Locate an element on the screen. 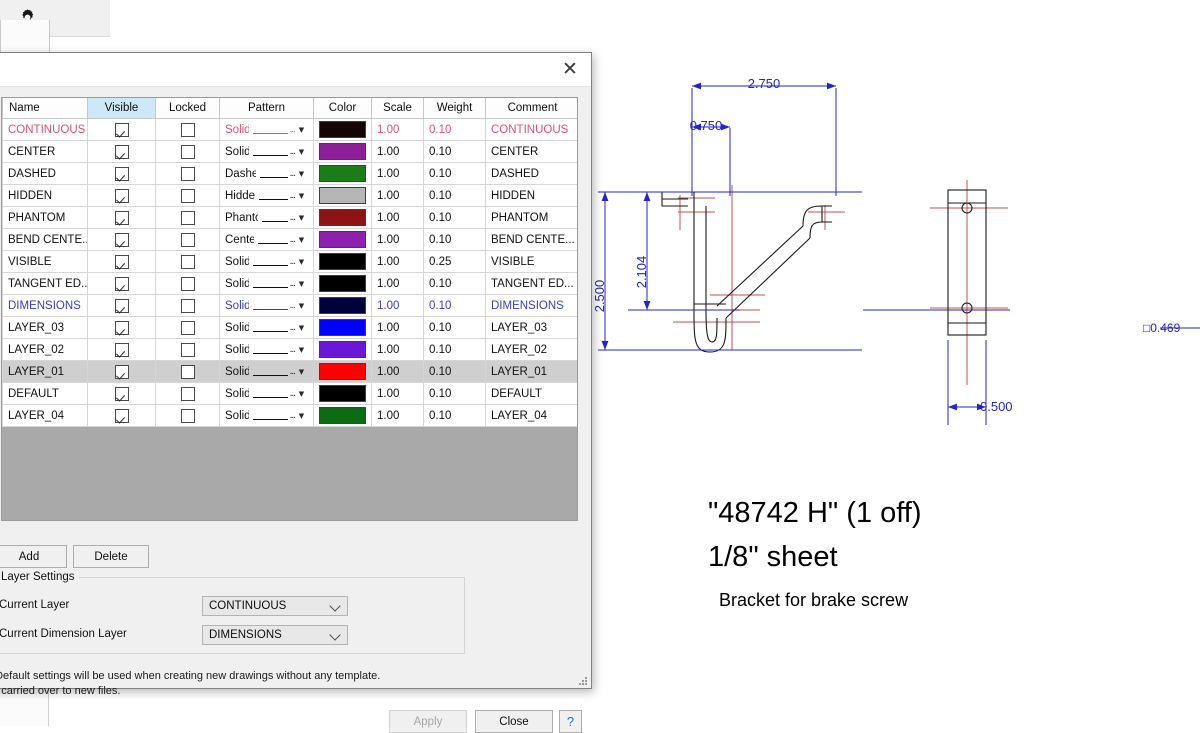 The image size is (1200, 733). table-row: PHANTOMPhantom...▼1.000.10PHANTOM is located at coordinates (289, 217).